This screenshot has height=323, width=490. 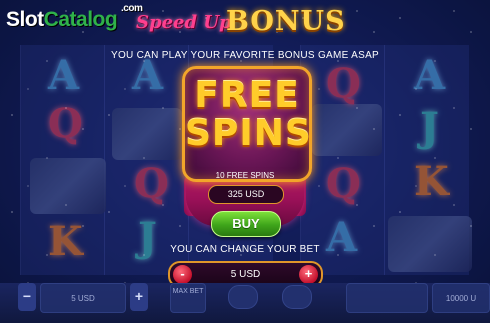 I want to click on free-word: FREE, so click(x=247, y=95).